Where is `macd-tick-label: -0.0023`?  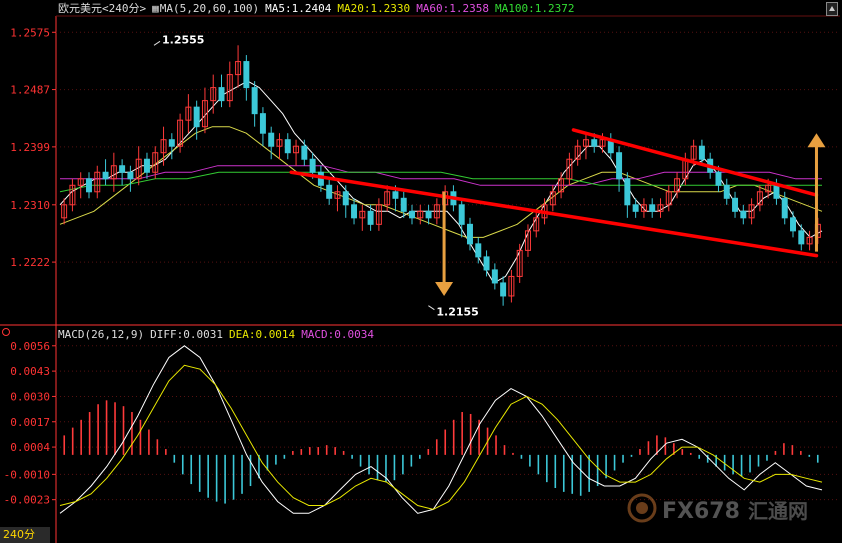
macd-tick-label: -0.0023 is located at coordinates (27, 500).